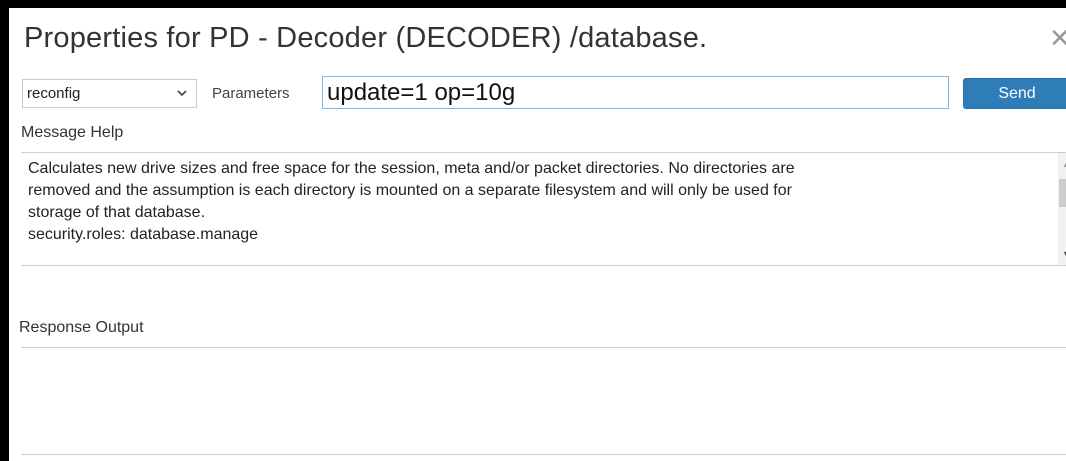 This screenshot has width=1066, height=461. I want to click on message-help-label: Message Help, so click(72, 132).